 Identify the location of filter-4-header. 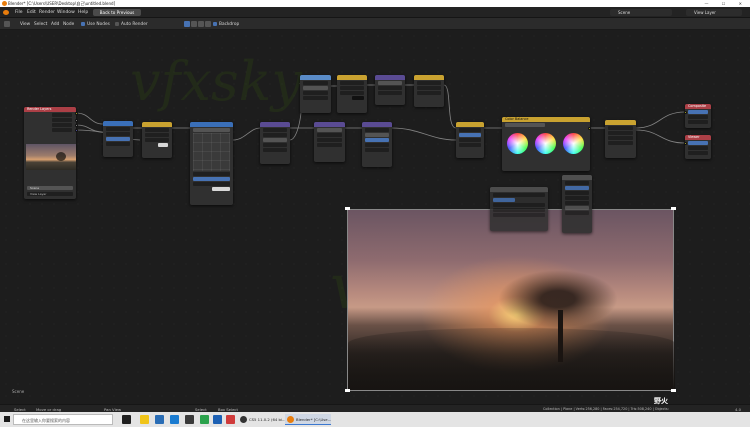
(377, 124).